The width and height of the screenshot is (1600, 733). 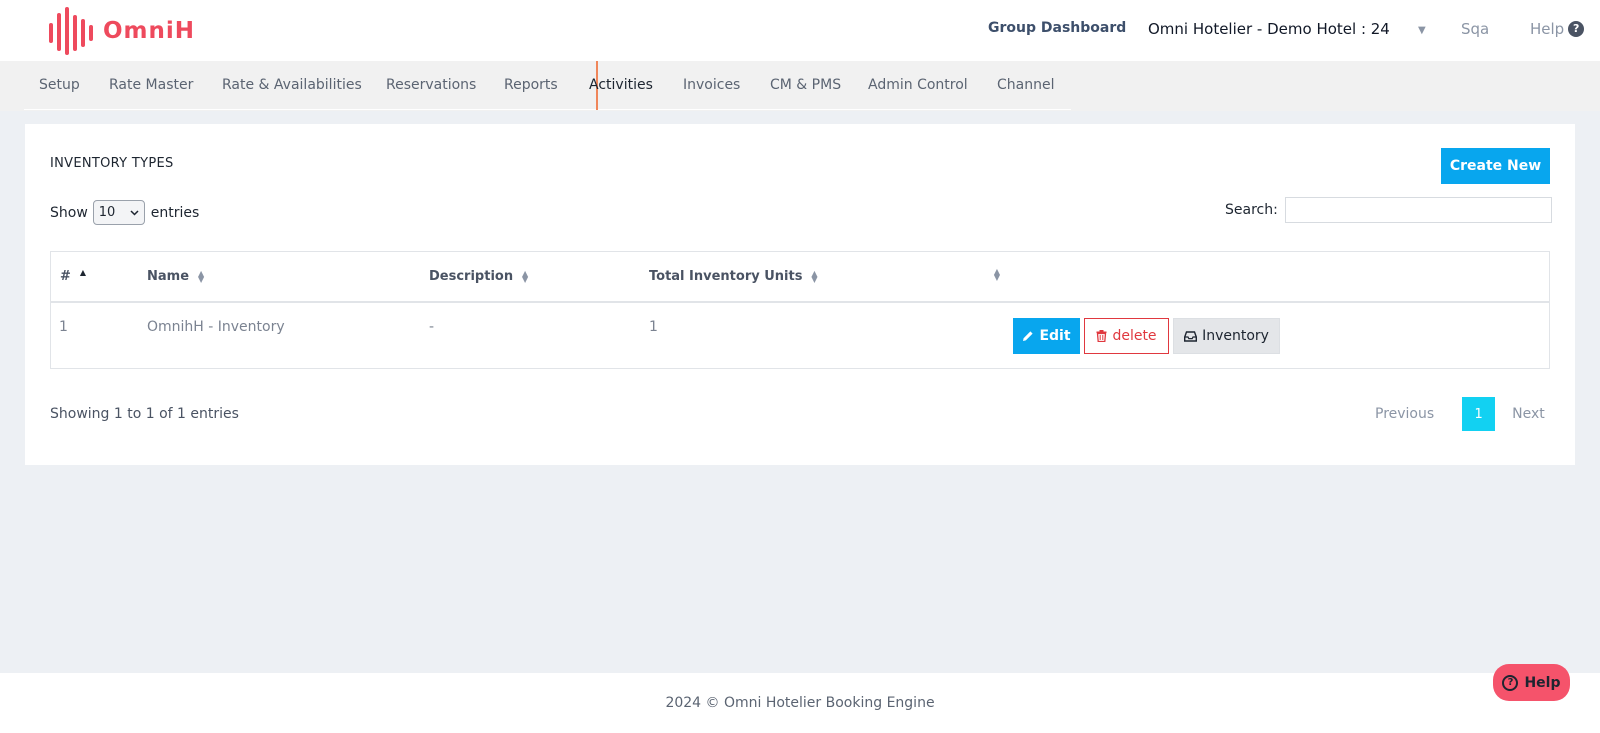 I want to click on nav-item-reports: Reports, so click(x=531, y=85).